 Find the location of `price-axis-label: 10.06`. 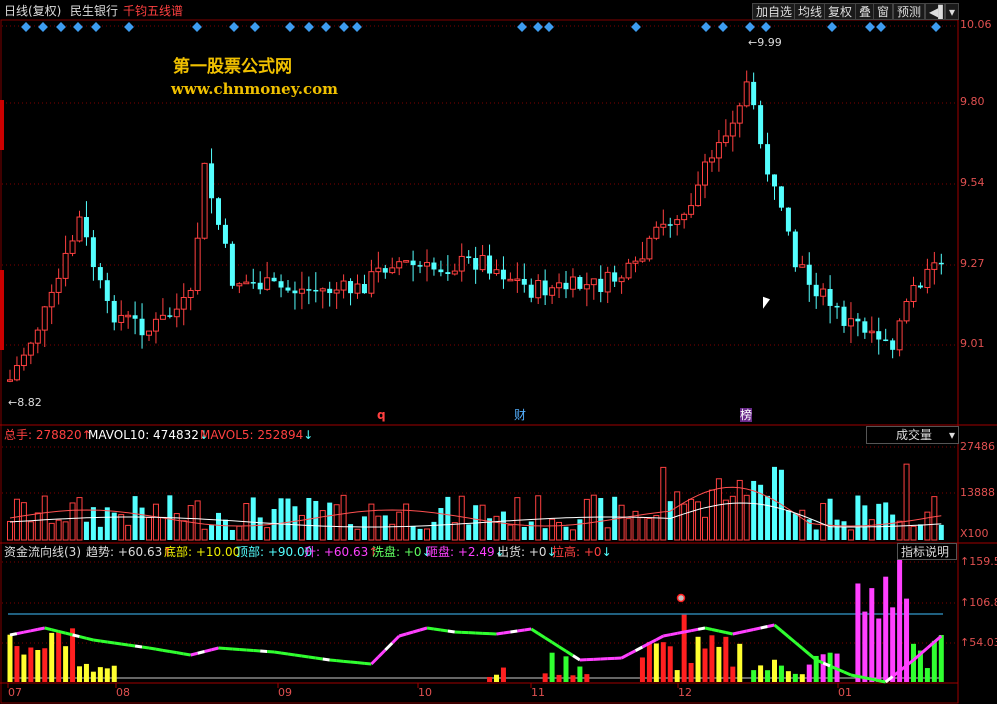

price-axis-label: 10.06 is located at coordinates (976, 24).